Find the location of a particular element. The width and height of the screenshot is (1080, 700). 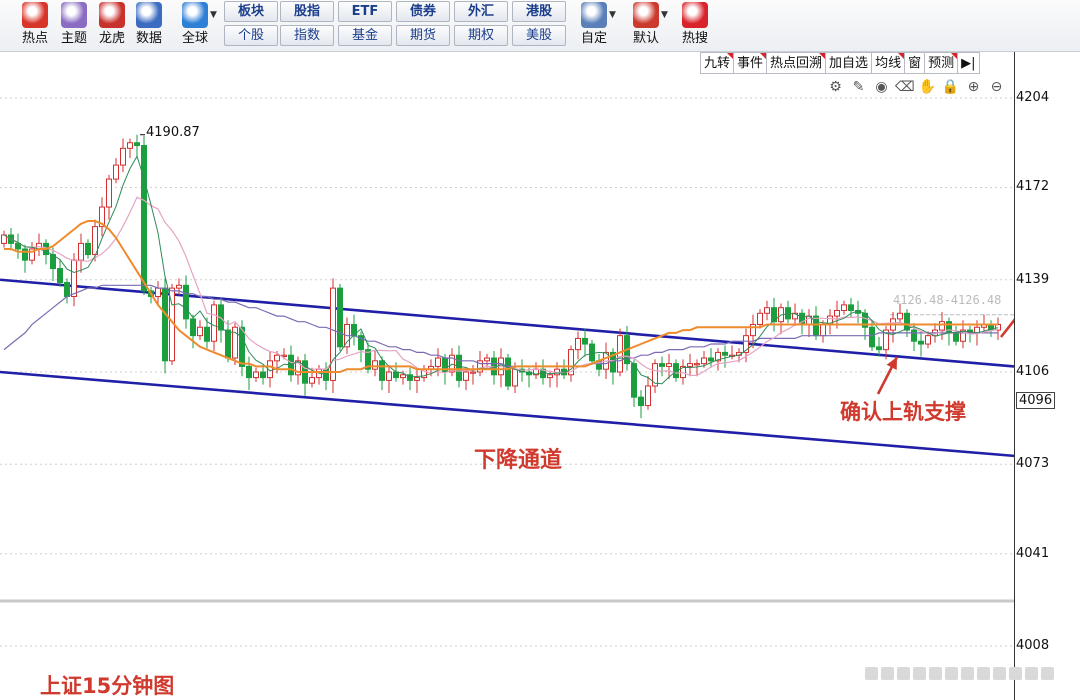

market-button-top-3: 债券 is located at coordinates (423, 11).